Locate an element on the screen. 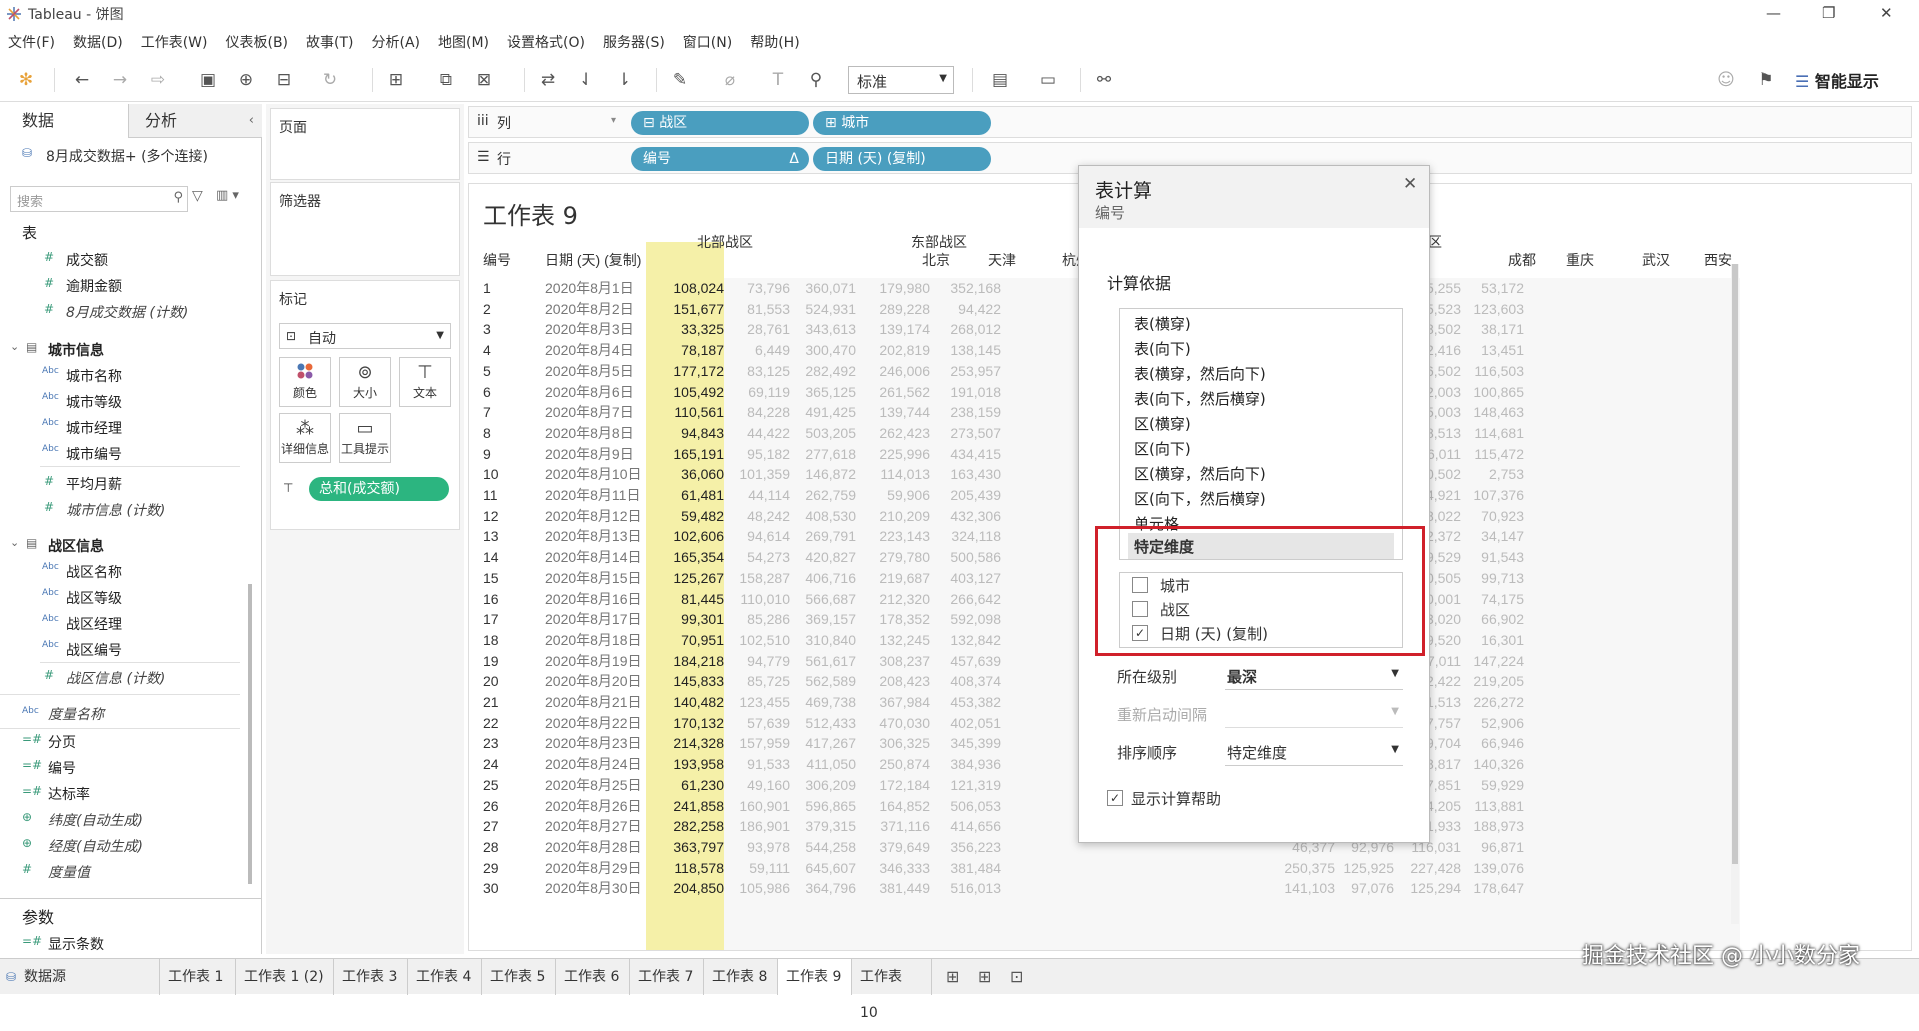  menu-data: 数据(D) is located at coordinates (98, 42).